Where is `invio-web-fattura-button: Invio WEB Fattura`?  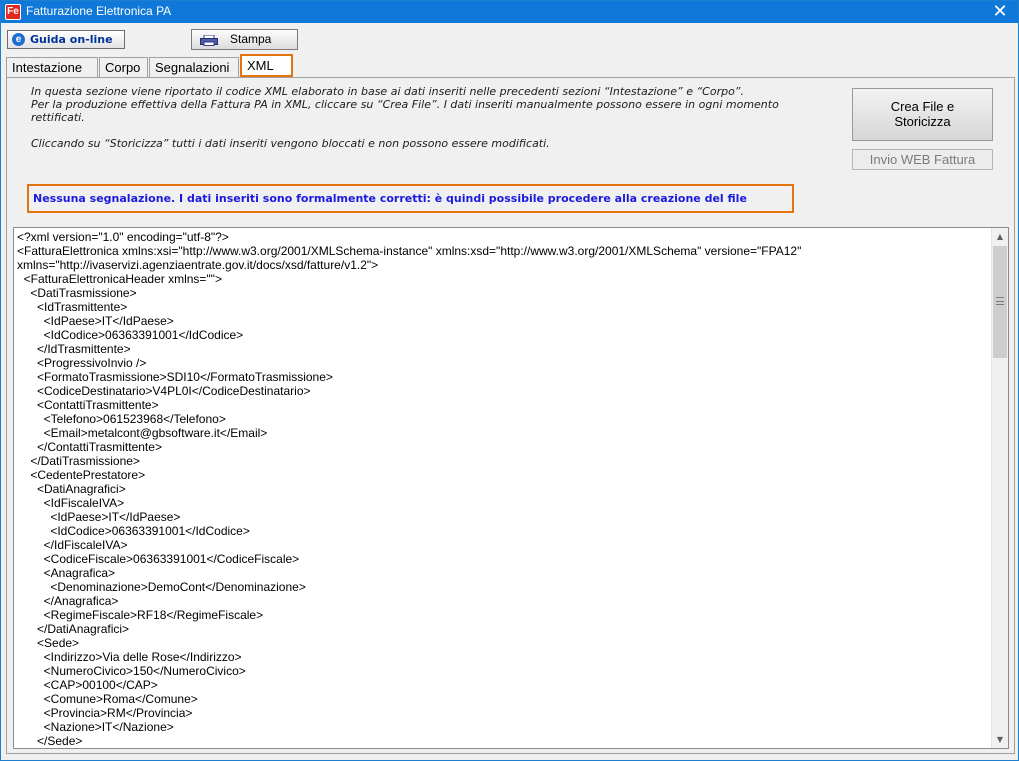 invio-web-fattura-button: Invio WEB Fattura is located at coordinates (922, 159).